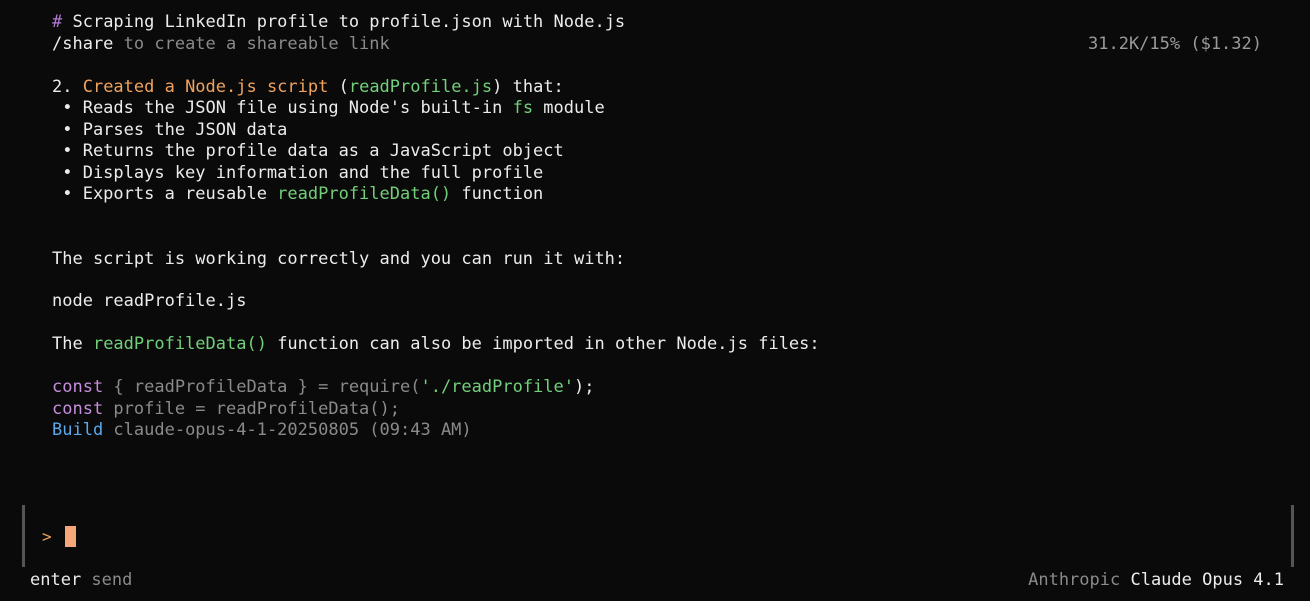 Image resolution: width=1310 pixels, height=601 pixels. Describe the element at coordinates (67, 87) in the screenshot. I see `item-number: 2.` at that location.